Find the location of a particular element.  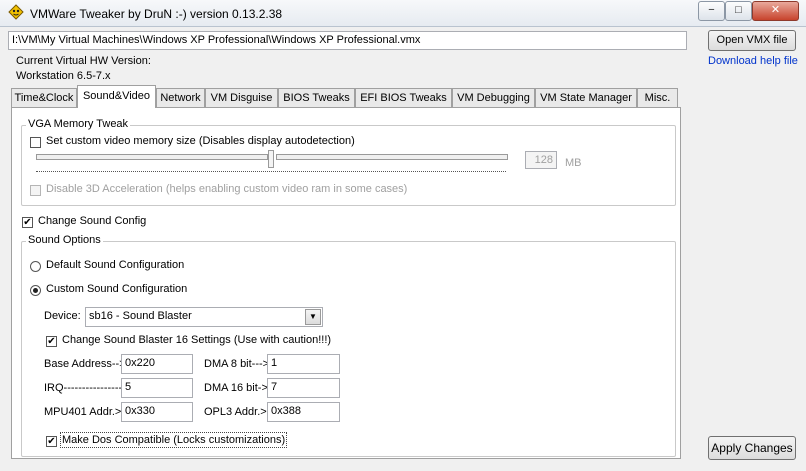

tab-label: BIOS Tweaks is located at coordinates (316, 98).